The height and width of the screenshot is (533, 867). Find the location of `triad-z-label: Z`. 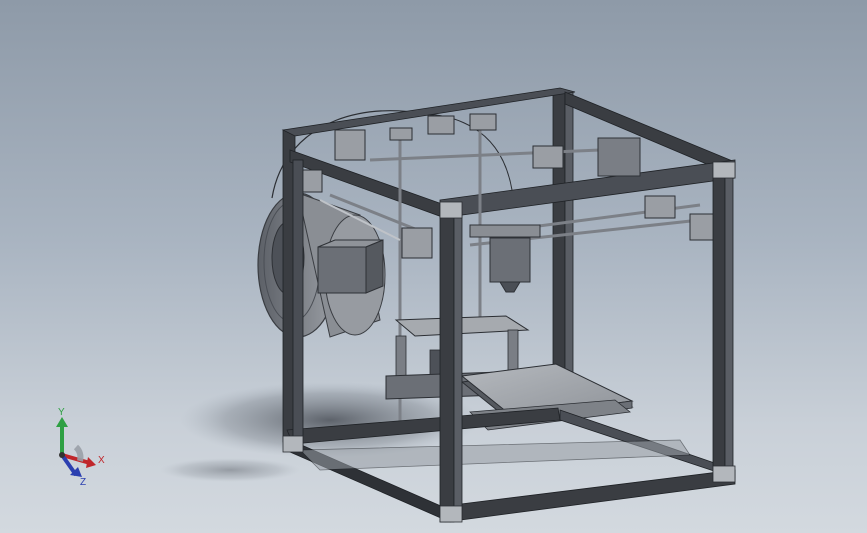

triad-z-label: Z is located at coordinates (83, 481).